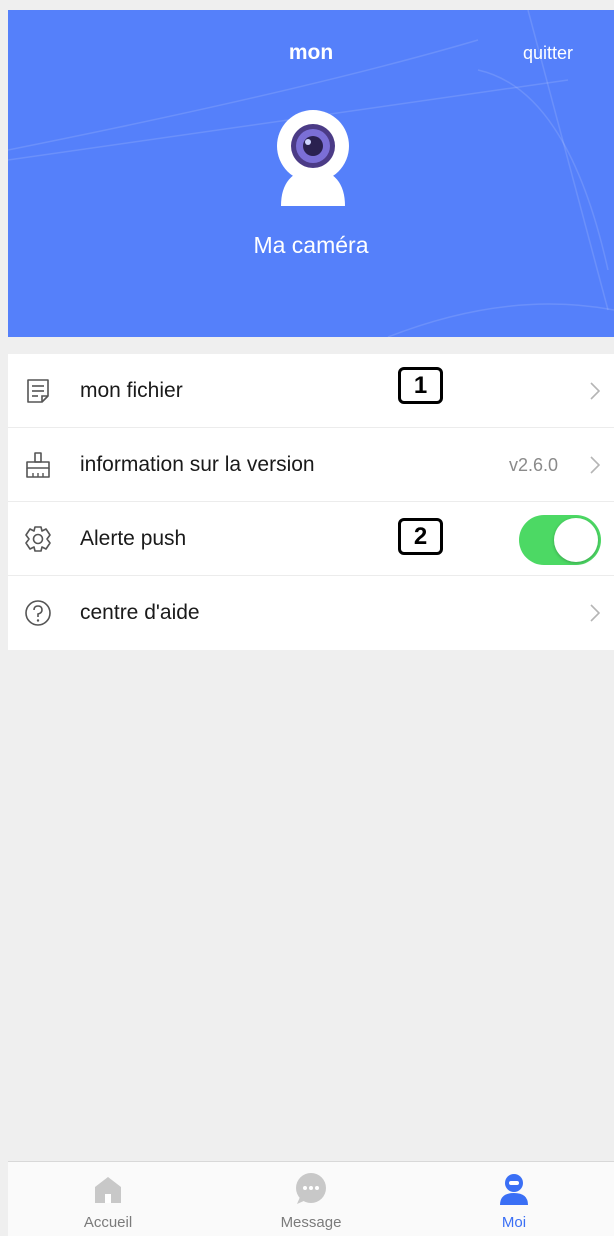 Image resolution: width=614 pixels, height=1236 pixels. Describe the element at coordinates (313, 158) in the screenshot. I see `camera-icon` at that location.